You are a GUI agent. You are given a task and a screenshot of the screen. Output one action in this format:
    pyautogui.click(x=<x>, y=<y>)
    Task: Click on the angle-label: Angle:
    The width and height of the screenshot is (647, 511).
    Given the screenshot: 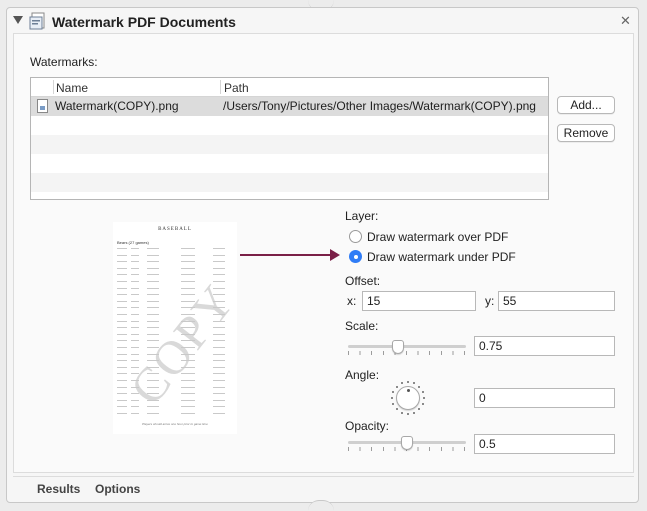 What is the action you would take?
    pyautogui.click(x=362, y=375)
    